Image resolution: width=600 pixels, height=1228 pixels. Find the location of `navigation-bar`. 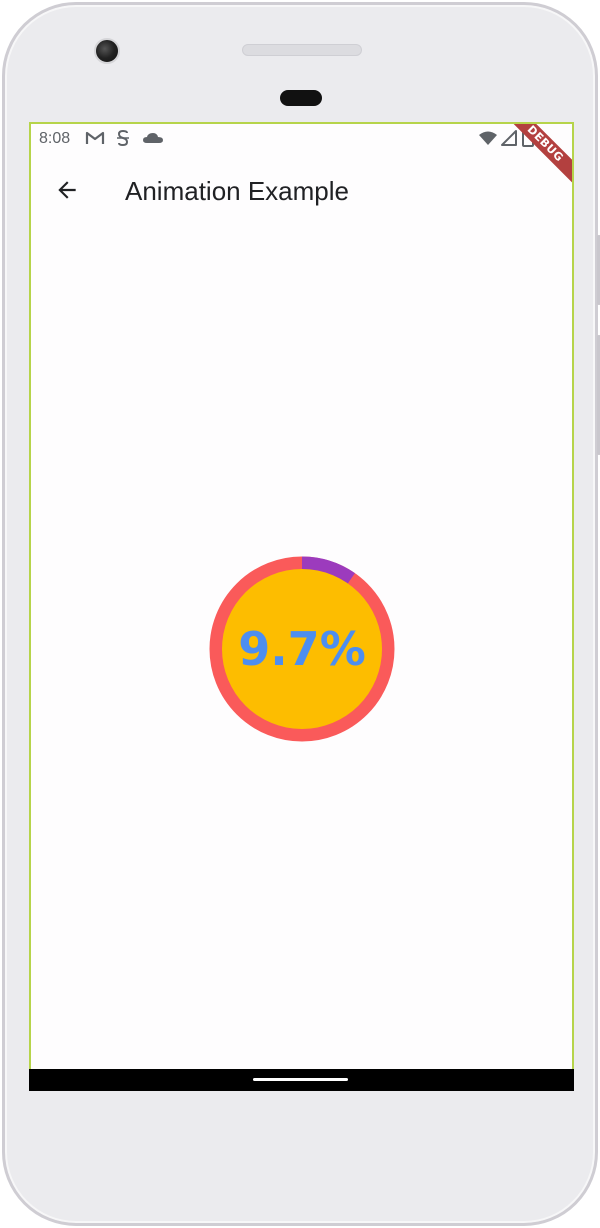

navigation-bar is located at coordinates (301, 1080).